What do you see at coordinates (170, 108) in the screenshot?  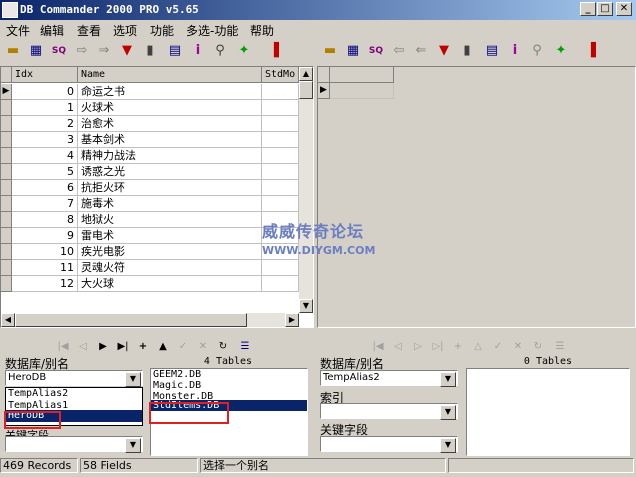 I see `cell-name: 火球术` at bounding box center [170, 108].